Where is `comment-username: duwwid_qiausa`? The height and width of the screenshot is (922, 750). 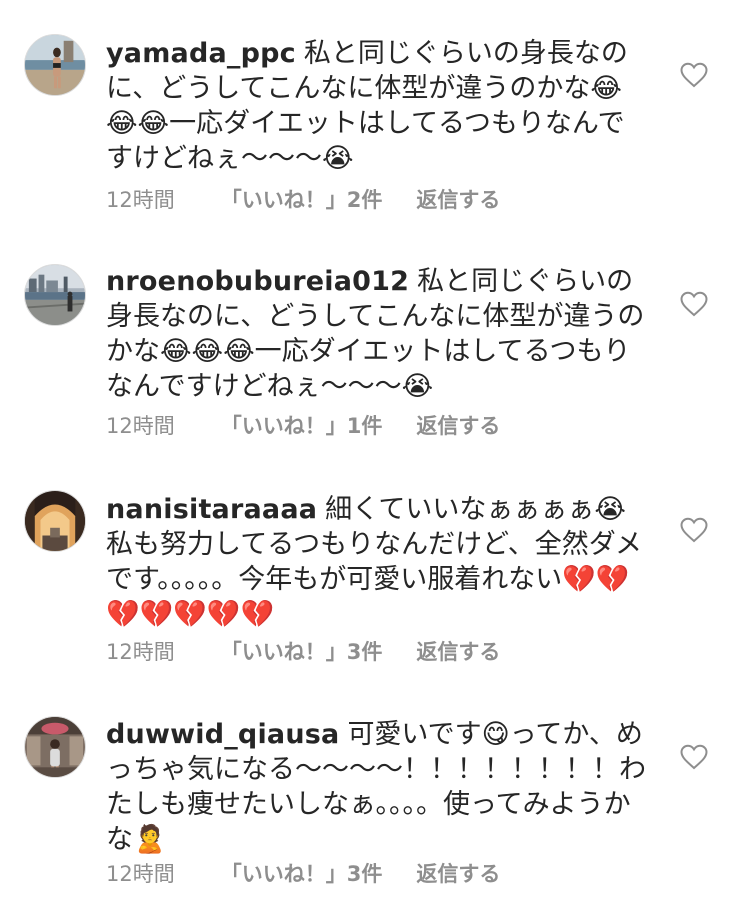
comment-username: duwwid_qiausa is located at coordinates (222, 734).